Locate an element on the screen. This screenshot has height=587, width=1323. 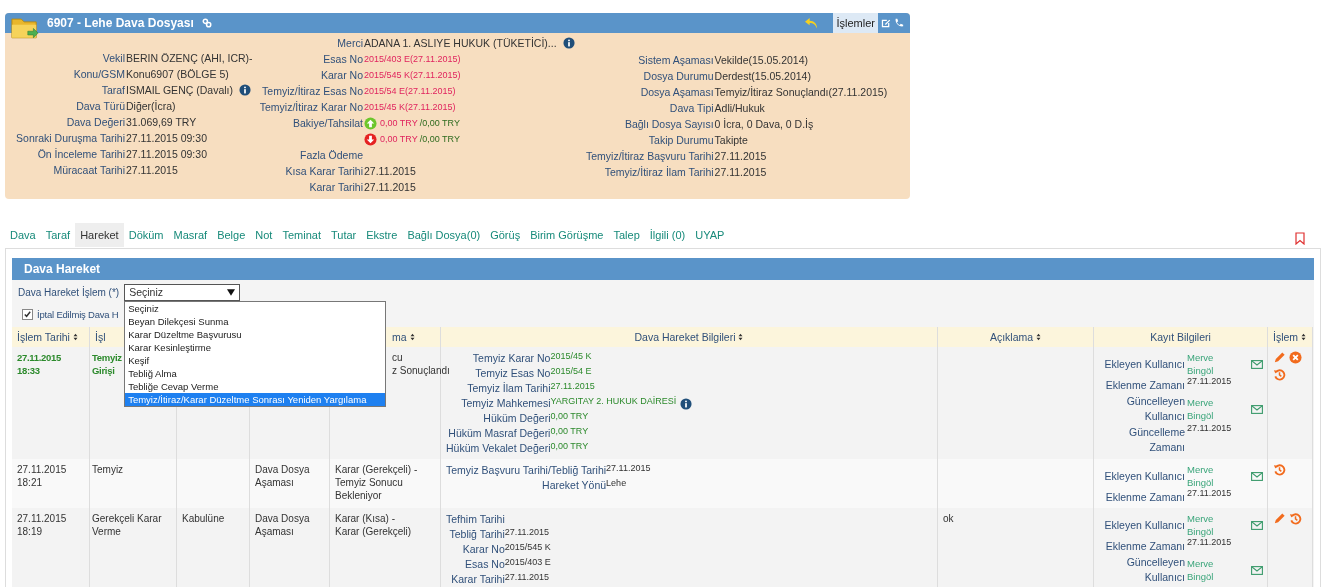
field-label: Dava Değeri is located at coordinates (95, 122).